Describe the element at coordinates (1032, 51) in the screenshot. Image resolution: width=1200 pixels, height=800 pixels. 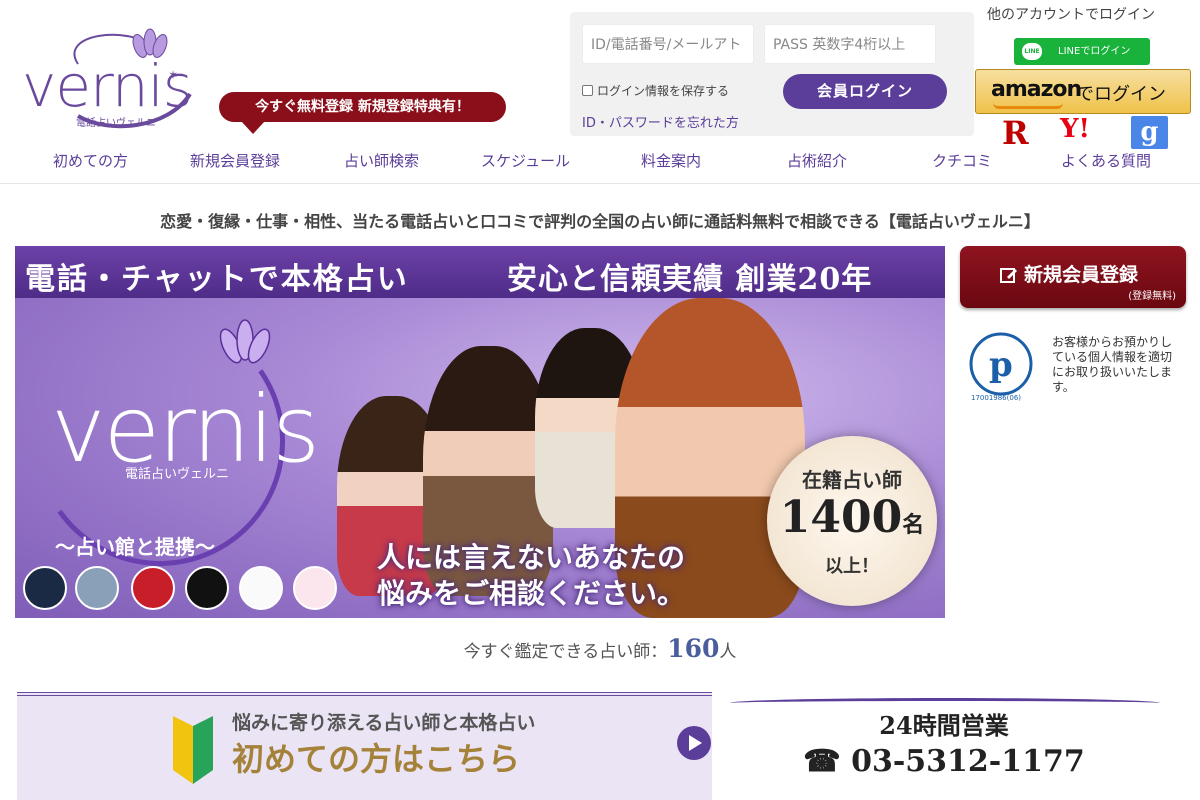
I see `line-icon: LINE` at that location.